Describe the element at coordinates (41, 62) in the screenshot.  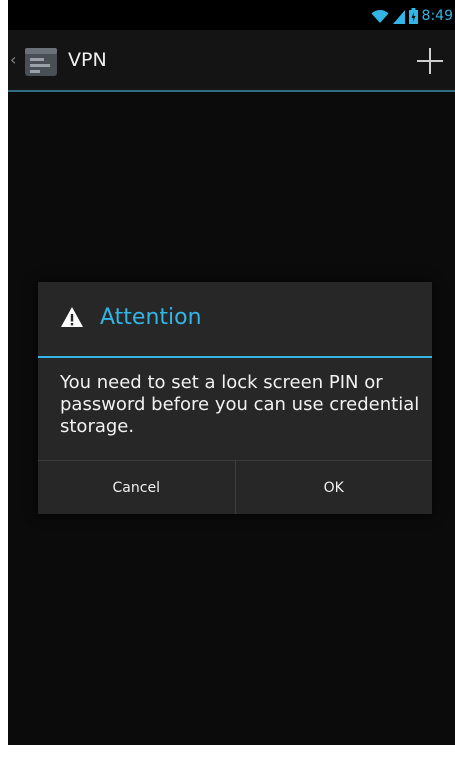
I see `vpn-settings-app-icon` at that location.